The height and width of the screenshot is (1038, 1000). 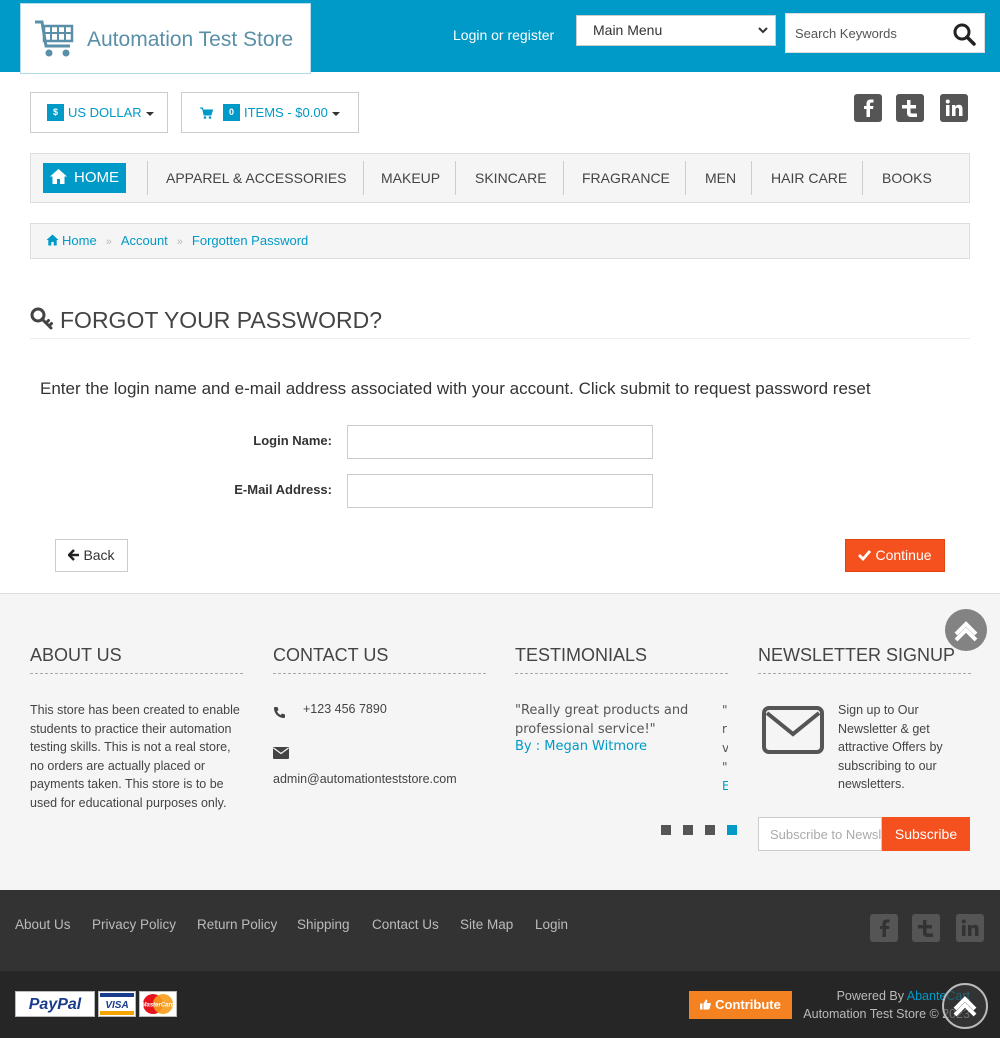 What do you see at coordinates (500, 442) in the screenshot?
I see `login-name-input` at bounding box center [500, 442].